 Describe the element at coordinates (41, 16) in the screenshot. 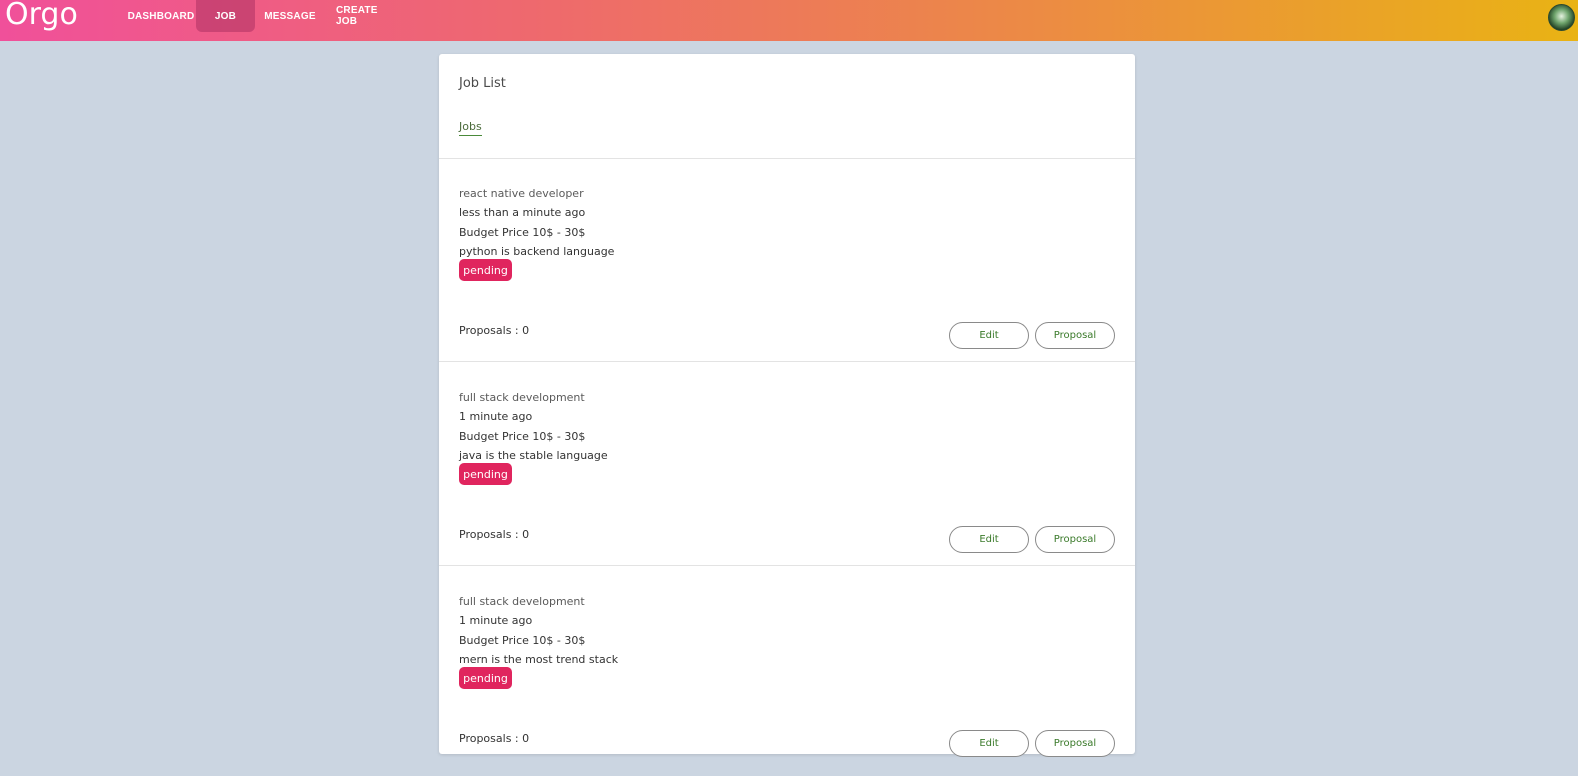

I see `brand-logo: Orgo` at that location.